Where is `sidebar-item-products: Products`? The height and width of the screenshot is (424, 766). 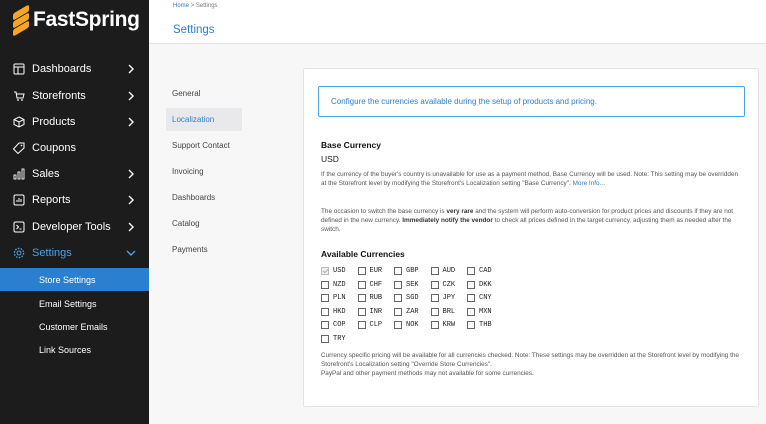 sidebar-item-products: Products is located at coordinates (74, 122).